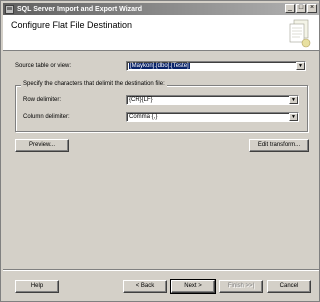 The height and width of the screenshot is (302, 320). Describe the element at coordinates (193, 286) in the screenshot. I see `next-button: Next >` at that location.